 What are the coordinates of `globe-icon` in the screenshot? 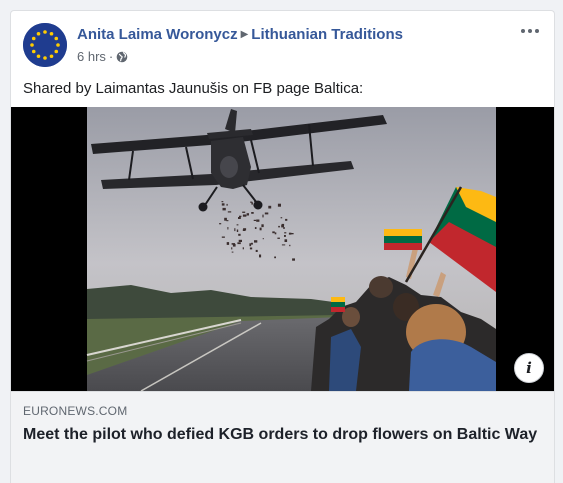 It's located at (122, 57).